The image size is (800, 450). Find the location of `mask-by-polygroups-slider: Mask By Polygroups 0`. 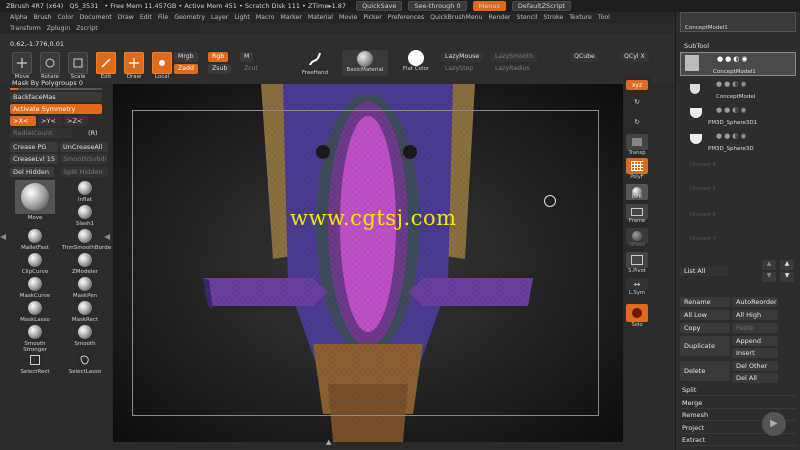

mask-by-polygroups-slider: Mask By Polygroups 0 is located at coordinates (47, 83).